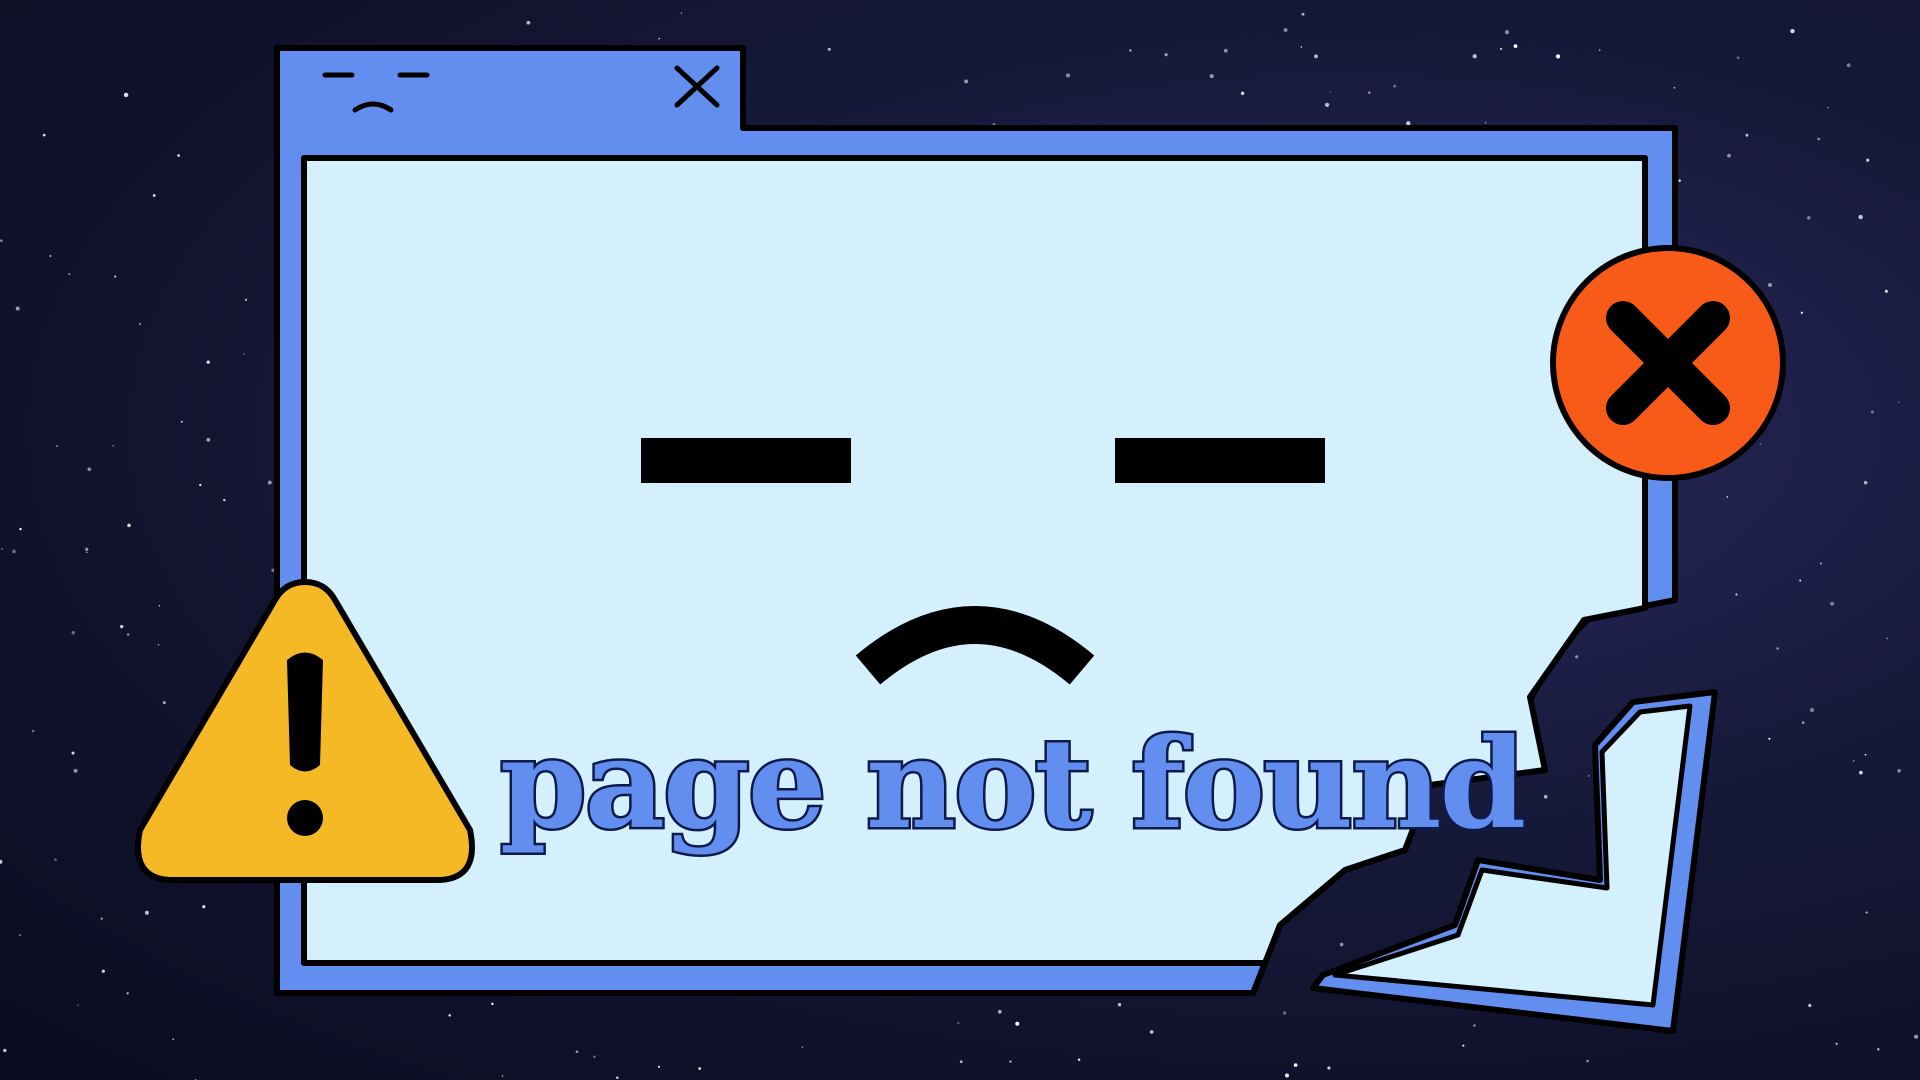 The image size is (1920, 1080). What do you see at coordinates (1013, 785) in the screenshot?
I see `page-not-found-message: page not found` at bounding box center [1013, 785].